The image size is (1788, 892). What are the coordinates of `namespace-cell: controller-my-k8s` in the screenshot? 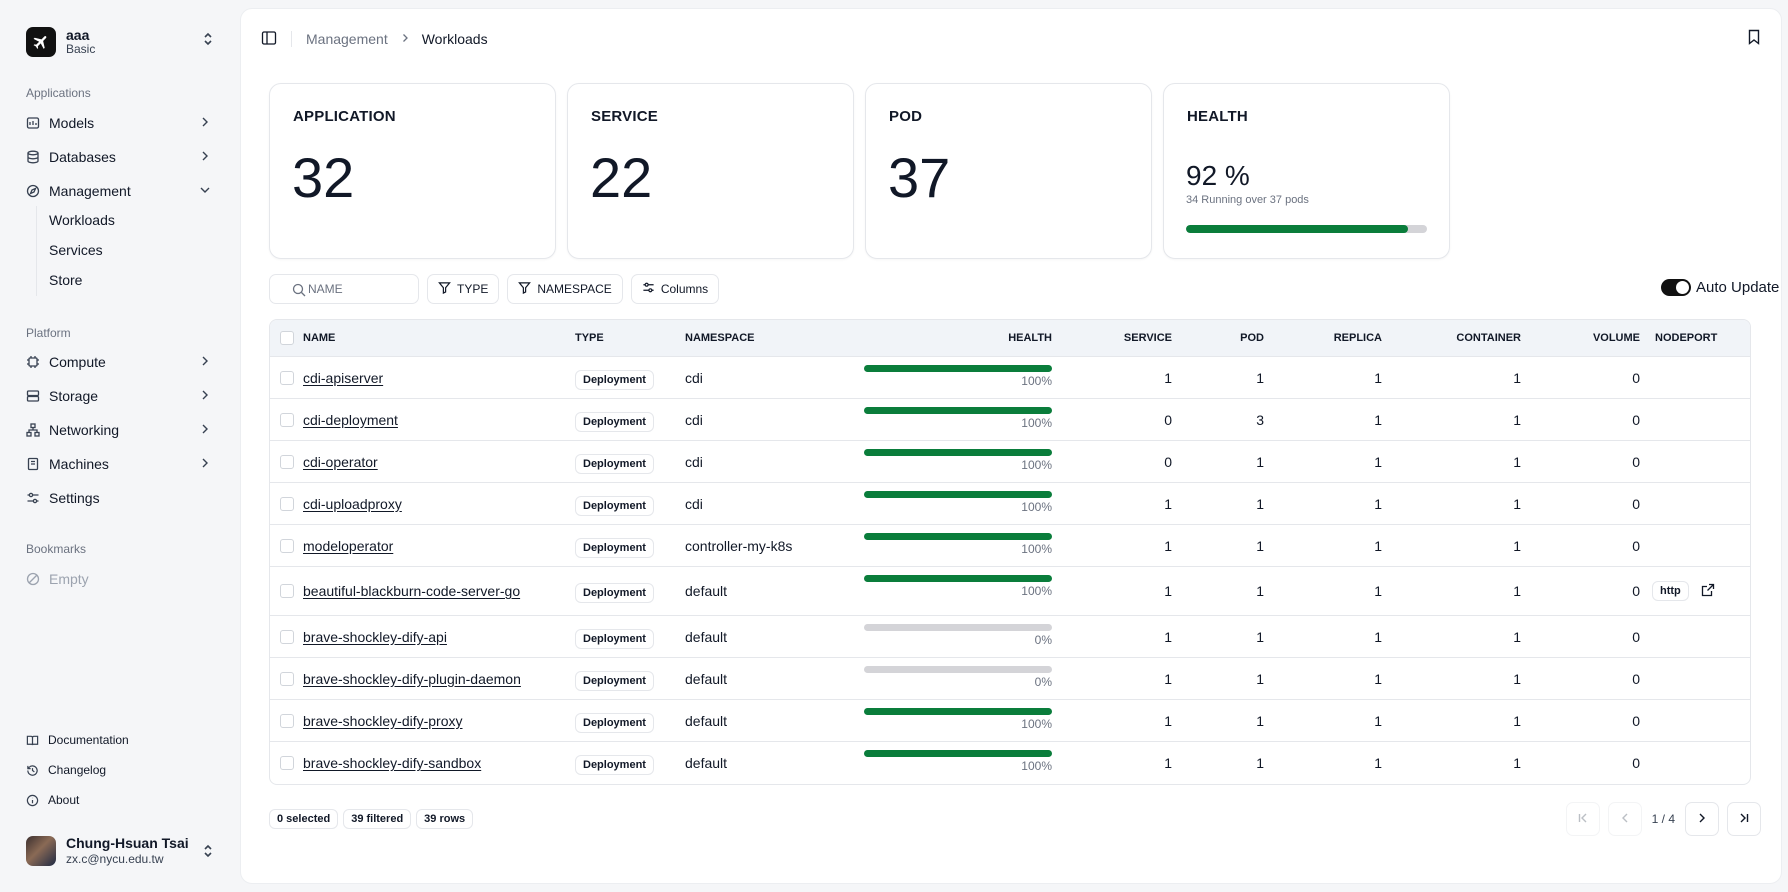 It's located at (739, 545).